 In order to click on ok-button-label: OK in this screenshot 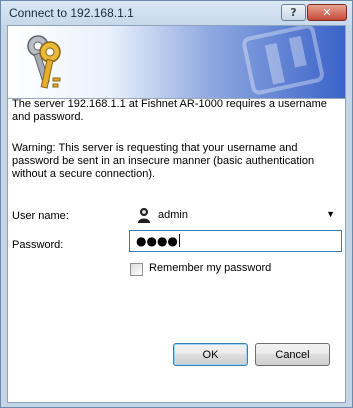, I will do `click(210, 354)`.